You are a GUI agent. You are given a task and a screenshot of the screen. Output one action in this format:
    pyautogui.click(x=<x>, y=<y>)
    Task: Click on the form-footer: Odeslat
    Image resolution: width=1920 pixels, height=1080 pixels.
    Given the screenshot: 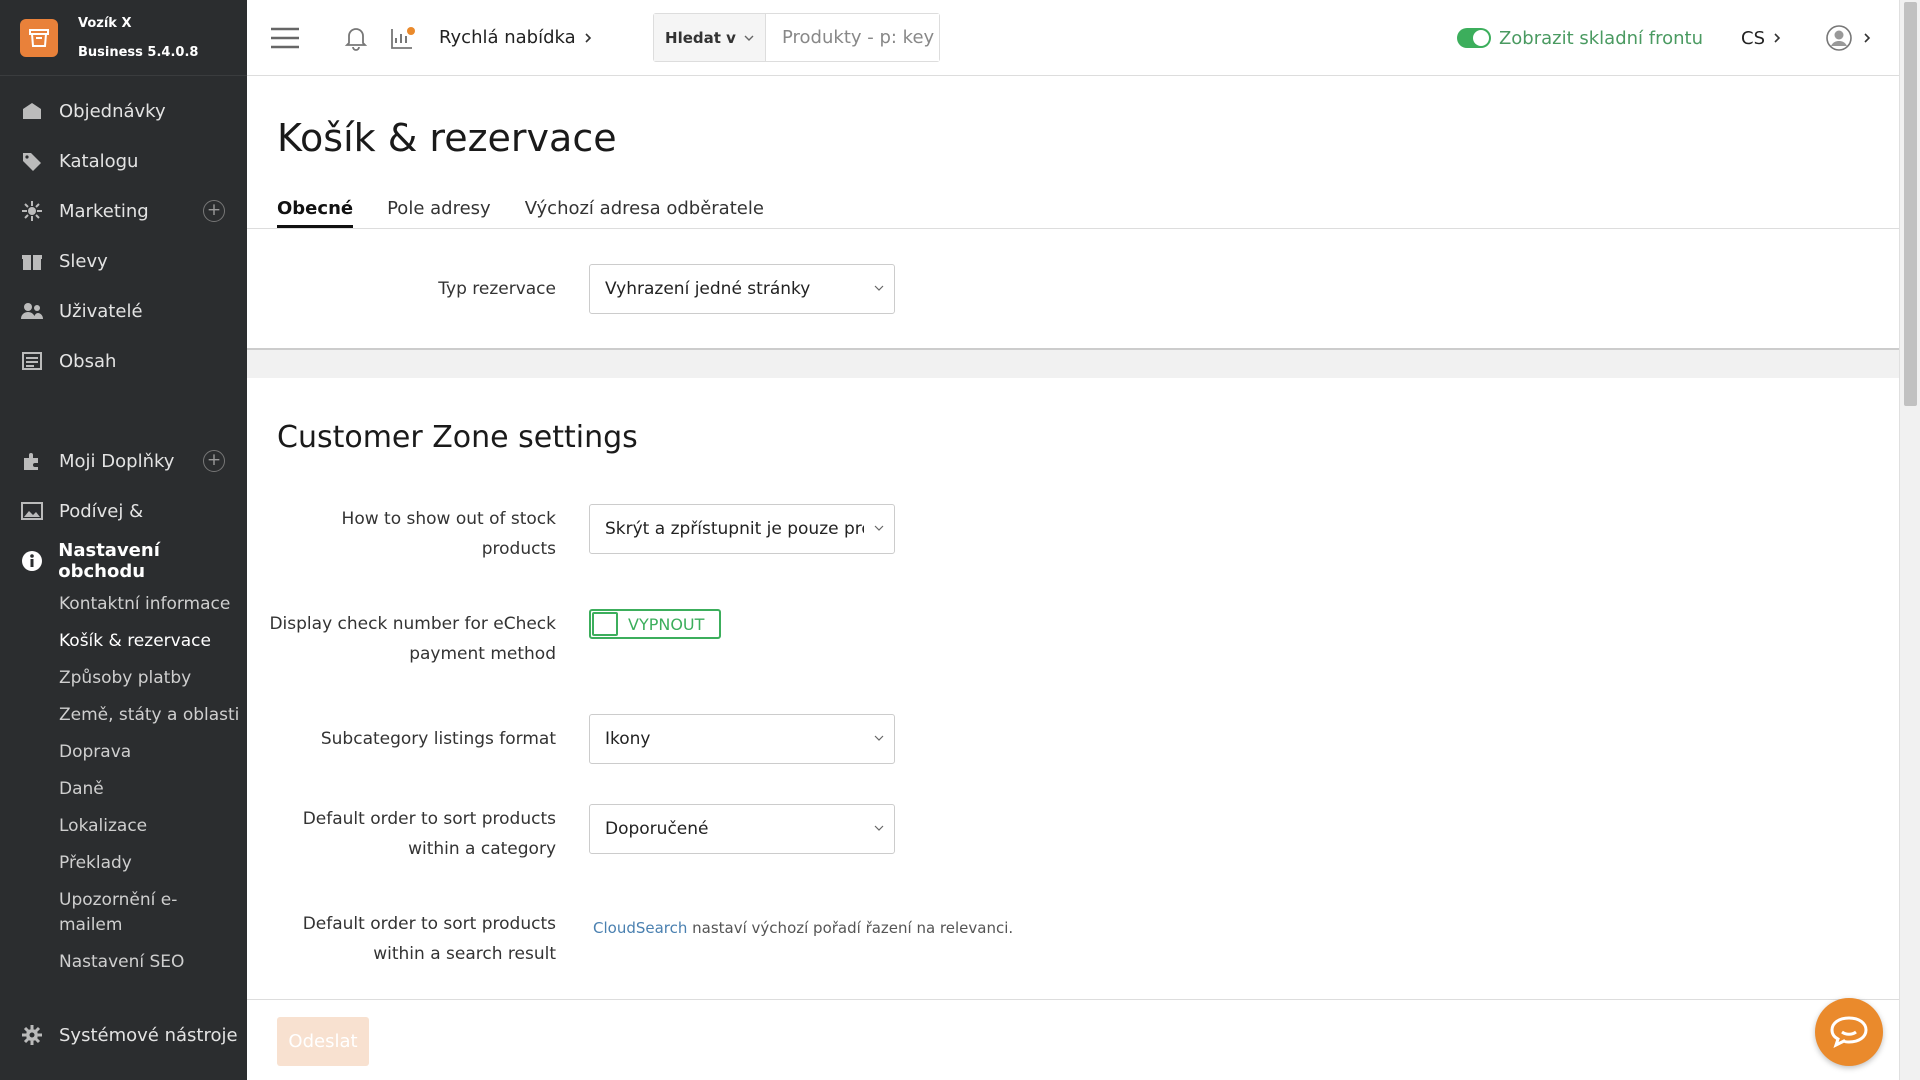 What is the action you would take?
    pyautogui.click(x=1073, y=1039)
    